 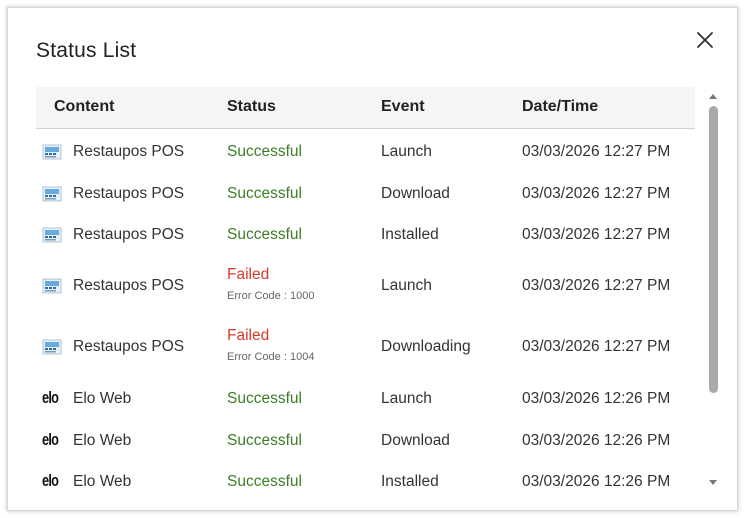 I want to click on column-header-datetime: Date/Time, so click(x=560, y=107).